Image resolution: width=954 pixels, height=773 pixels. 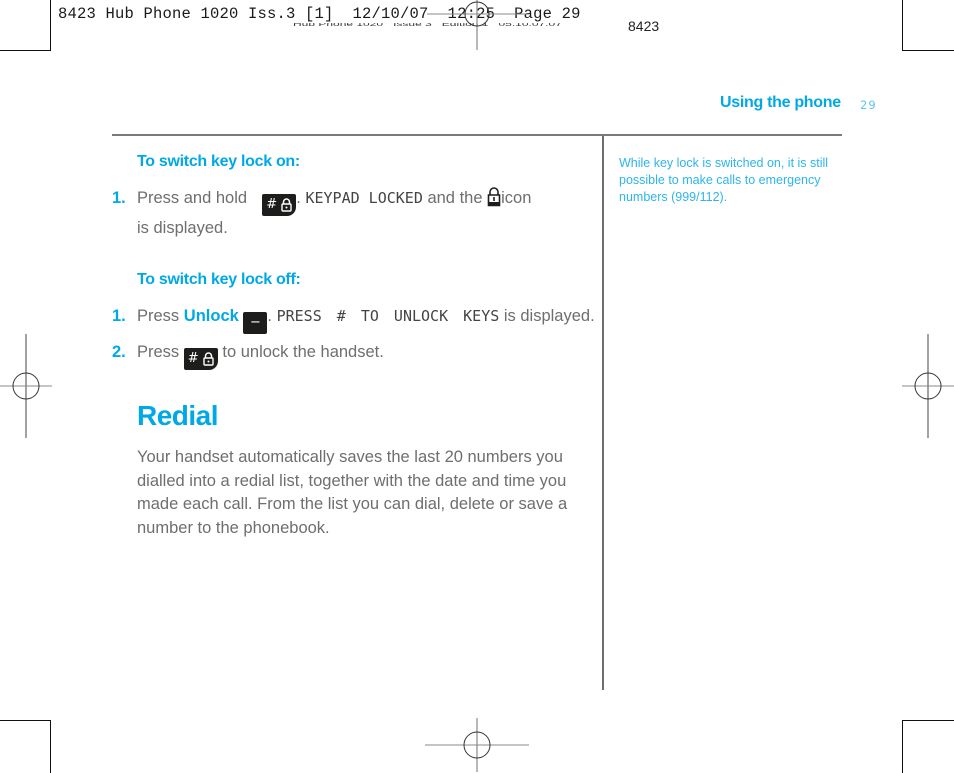 I want to click on crop-mark-bottom-right, so click(x=928, y=746).